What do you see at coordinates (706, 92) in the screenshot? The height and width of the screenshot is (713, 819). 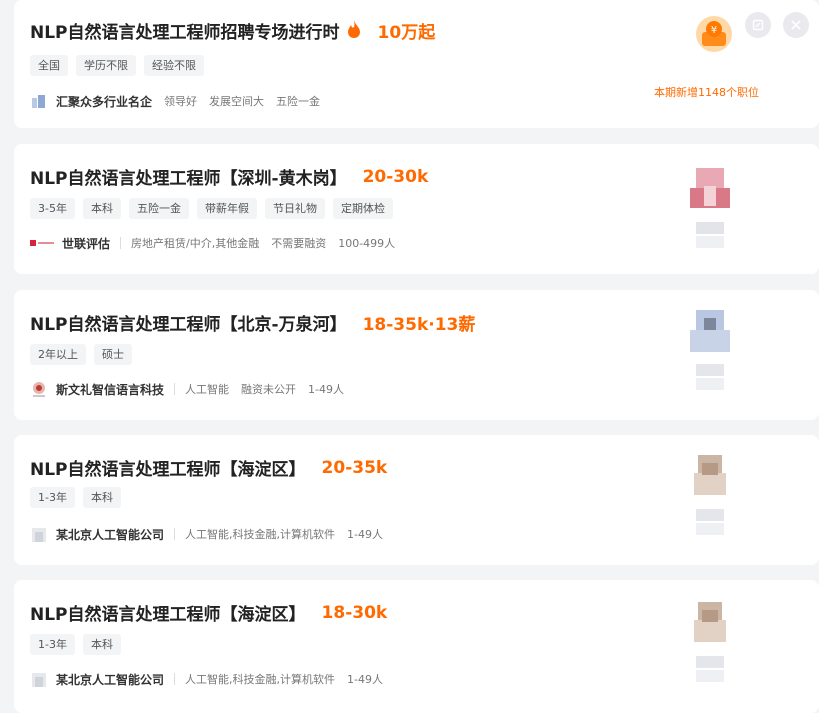 I see `new-jobs-text: 本期新增1148个职位` at bounding box center [706, 92].